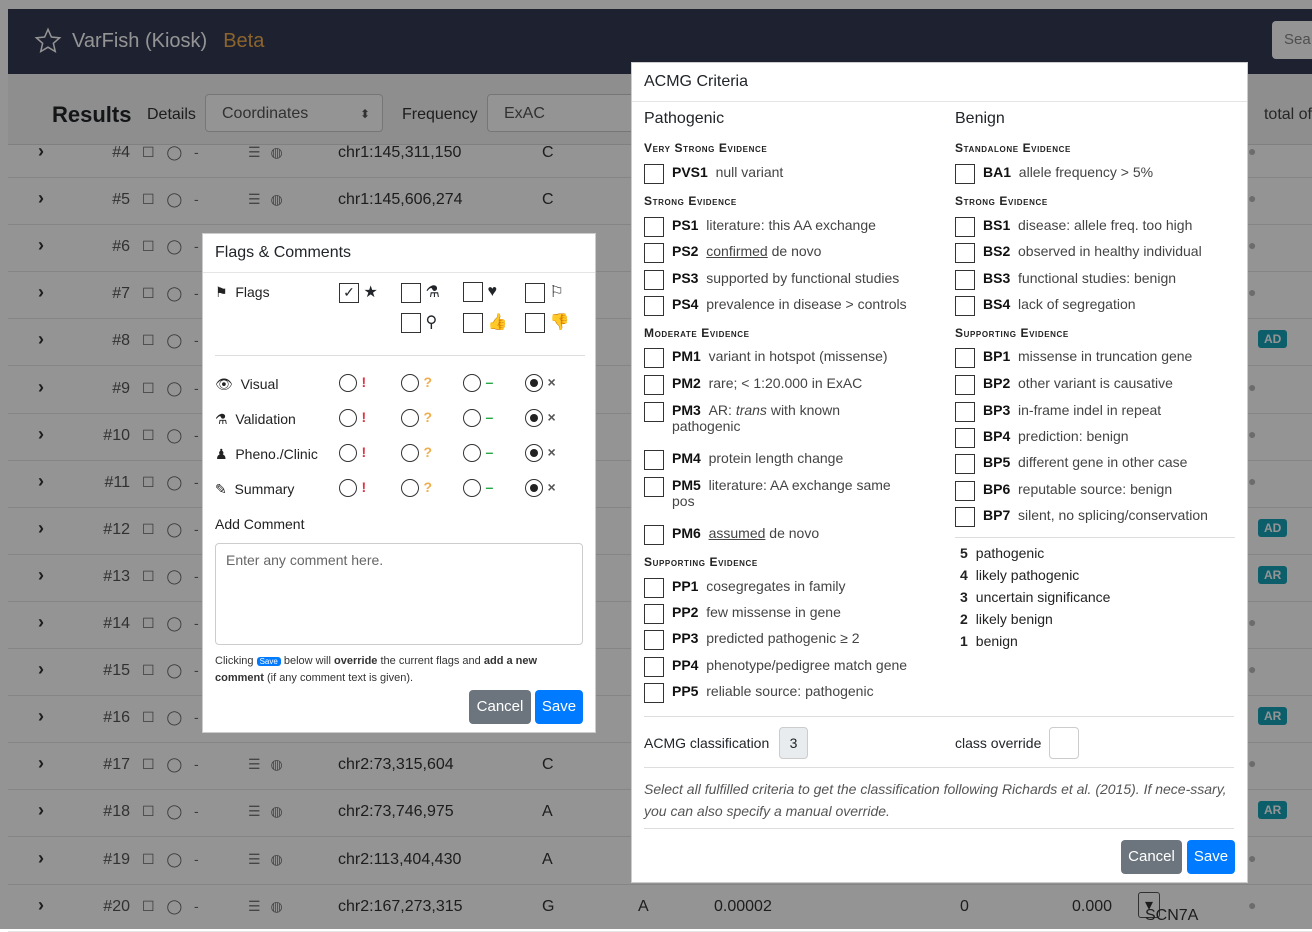 This screenshot has height=932, width=1312. I want to click on criterion-ps1: PS1 literature: this AA exchange, so click(760, 227).